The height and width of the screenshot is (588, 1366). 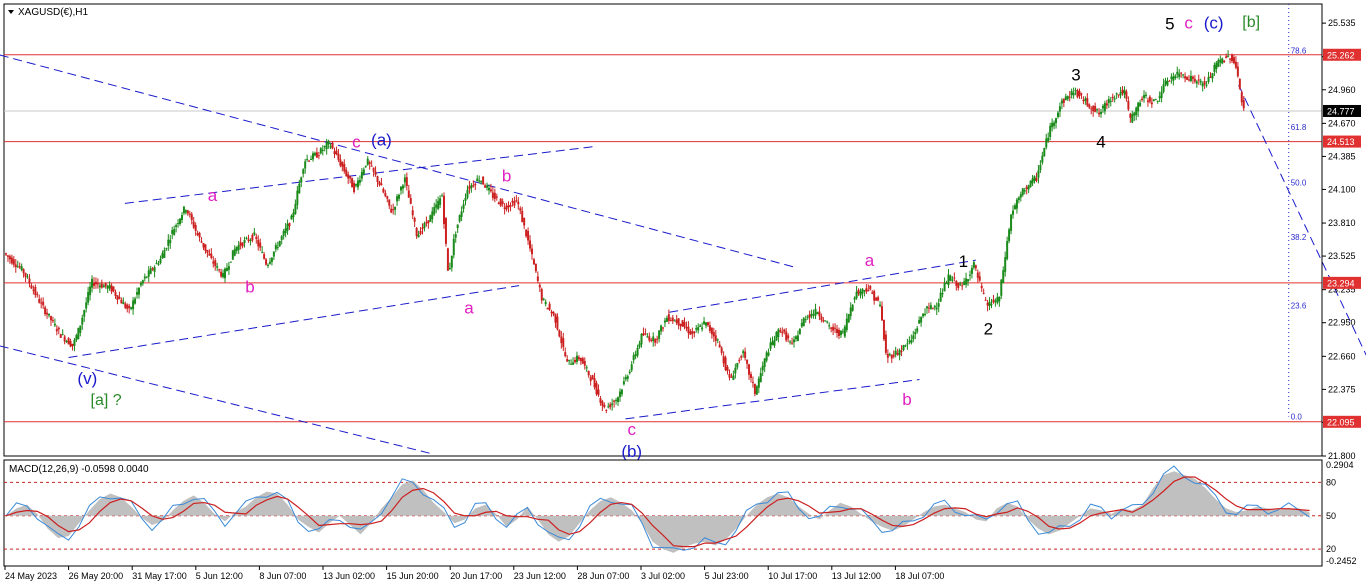 What do you see at coordinates (53, 12) in the screenshot?
I see `symbol-title: XAGUSD(€),H1` at bounding box center [53, 12].